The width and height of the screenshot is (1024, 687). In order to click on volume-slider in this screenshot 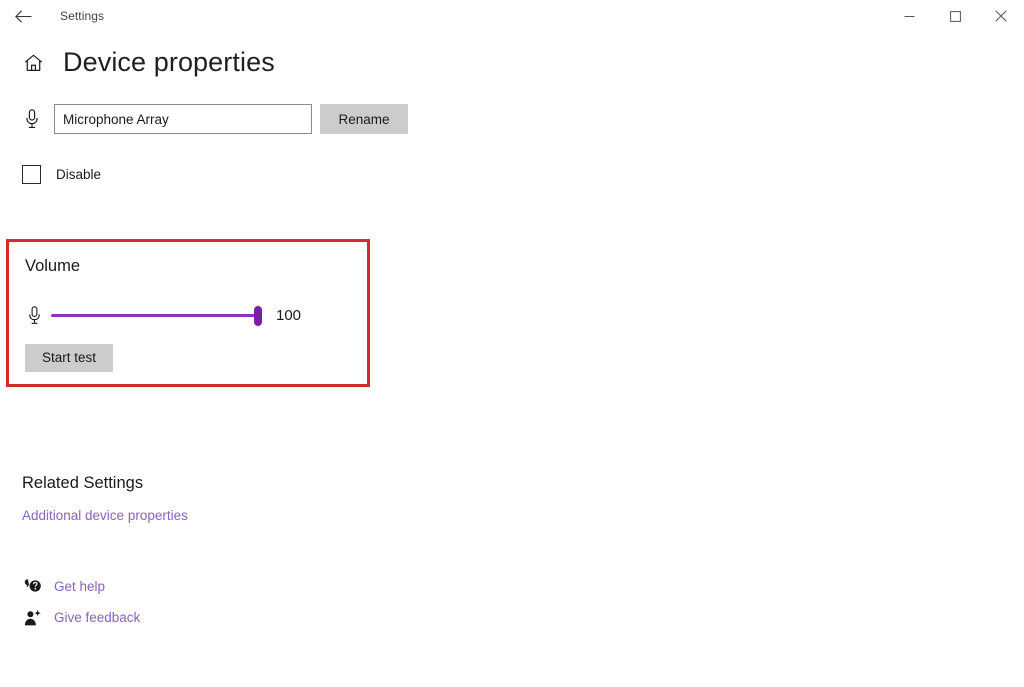, I will do `click(156, 316)`.